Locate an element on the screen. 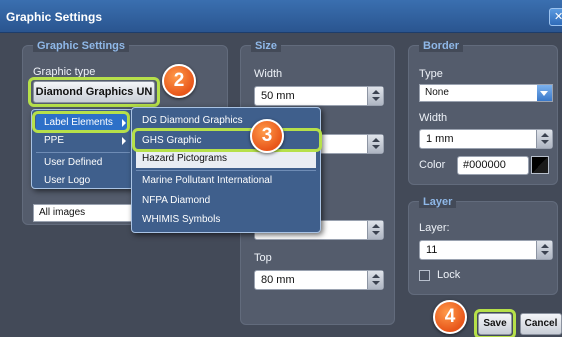 The image size is (562, 337). lock-label: Lock is located at coordinates (449, 275).